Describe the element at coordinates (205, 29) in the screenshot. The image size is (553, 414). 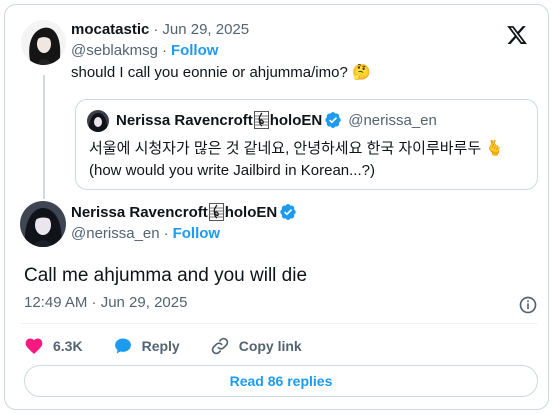
I see `reply-to-date: Jun 29, 2025` at that location.